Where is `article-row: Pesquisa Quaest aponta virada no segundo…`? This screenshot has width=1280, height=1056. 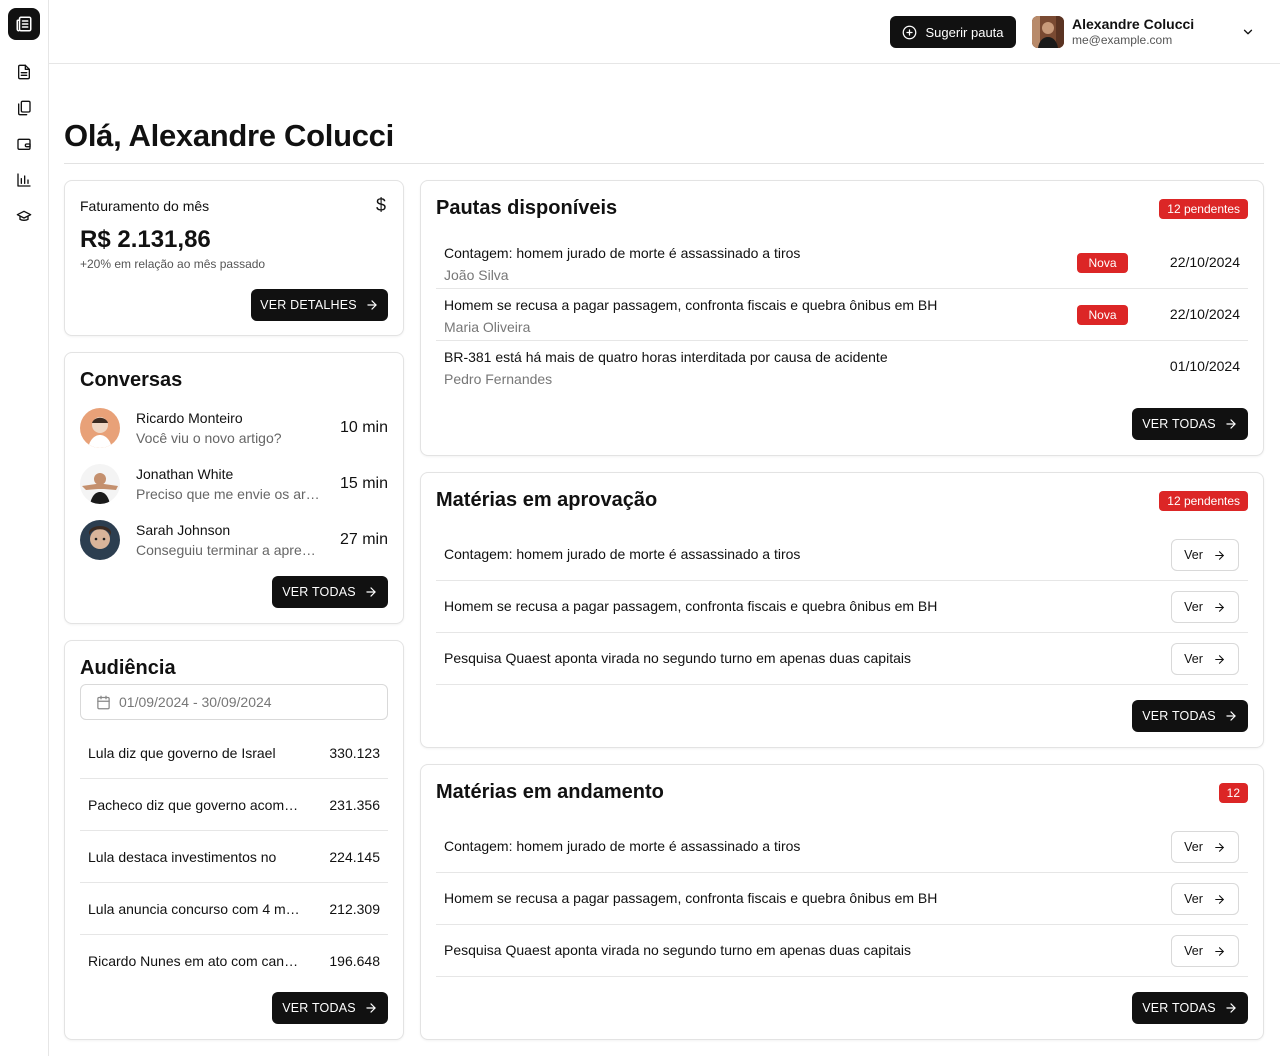 article-row: Pesquisa Quaest aponta virada no segundo… is located at coordinates (842, 659).